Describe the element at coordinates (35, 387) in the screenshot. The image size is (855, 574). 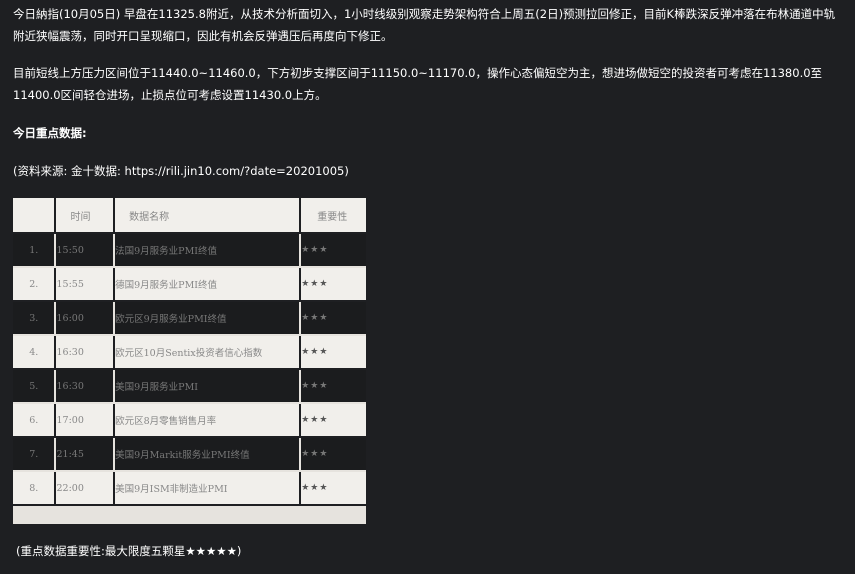
I see `row-index: 5.` at that location.